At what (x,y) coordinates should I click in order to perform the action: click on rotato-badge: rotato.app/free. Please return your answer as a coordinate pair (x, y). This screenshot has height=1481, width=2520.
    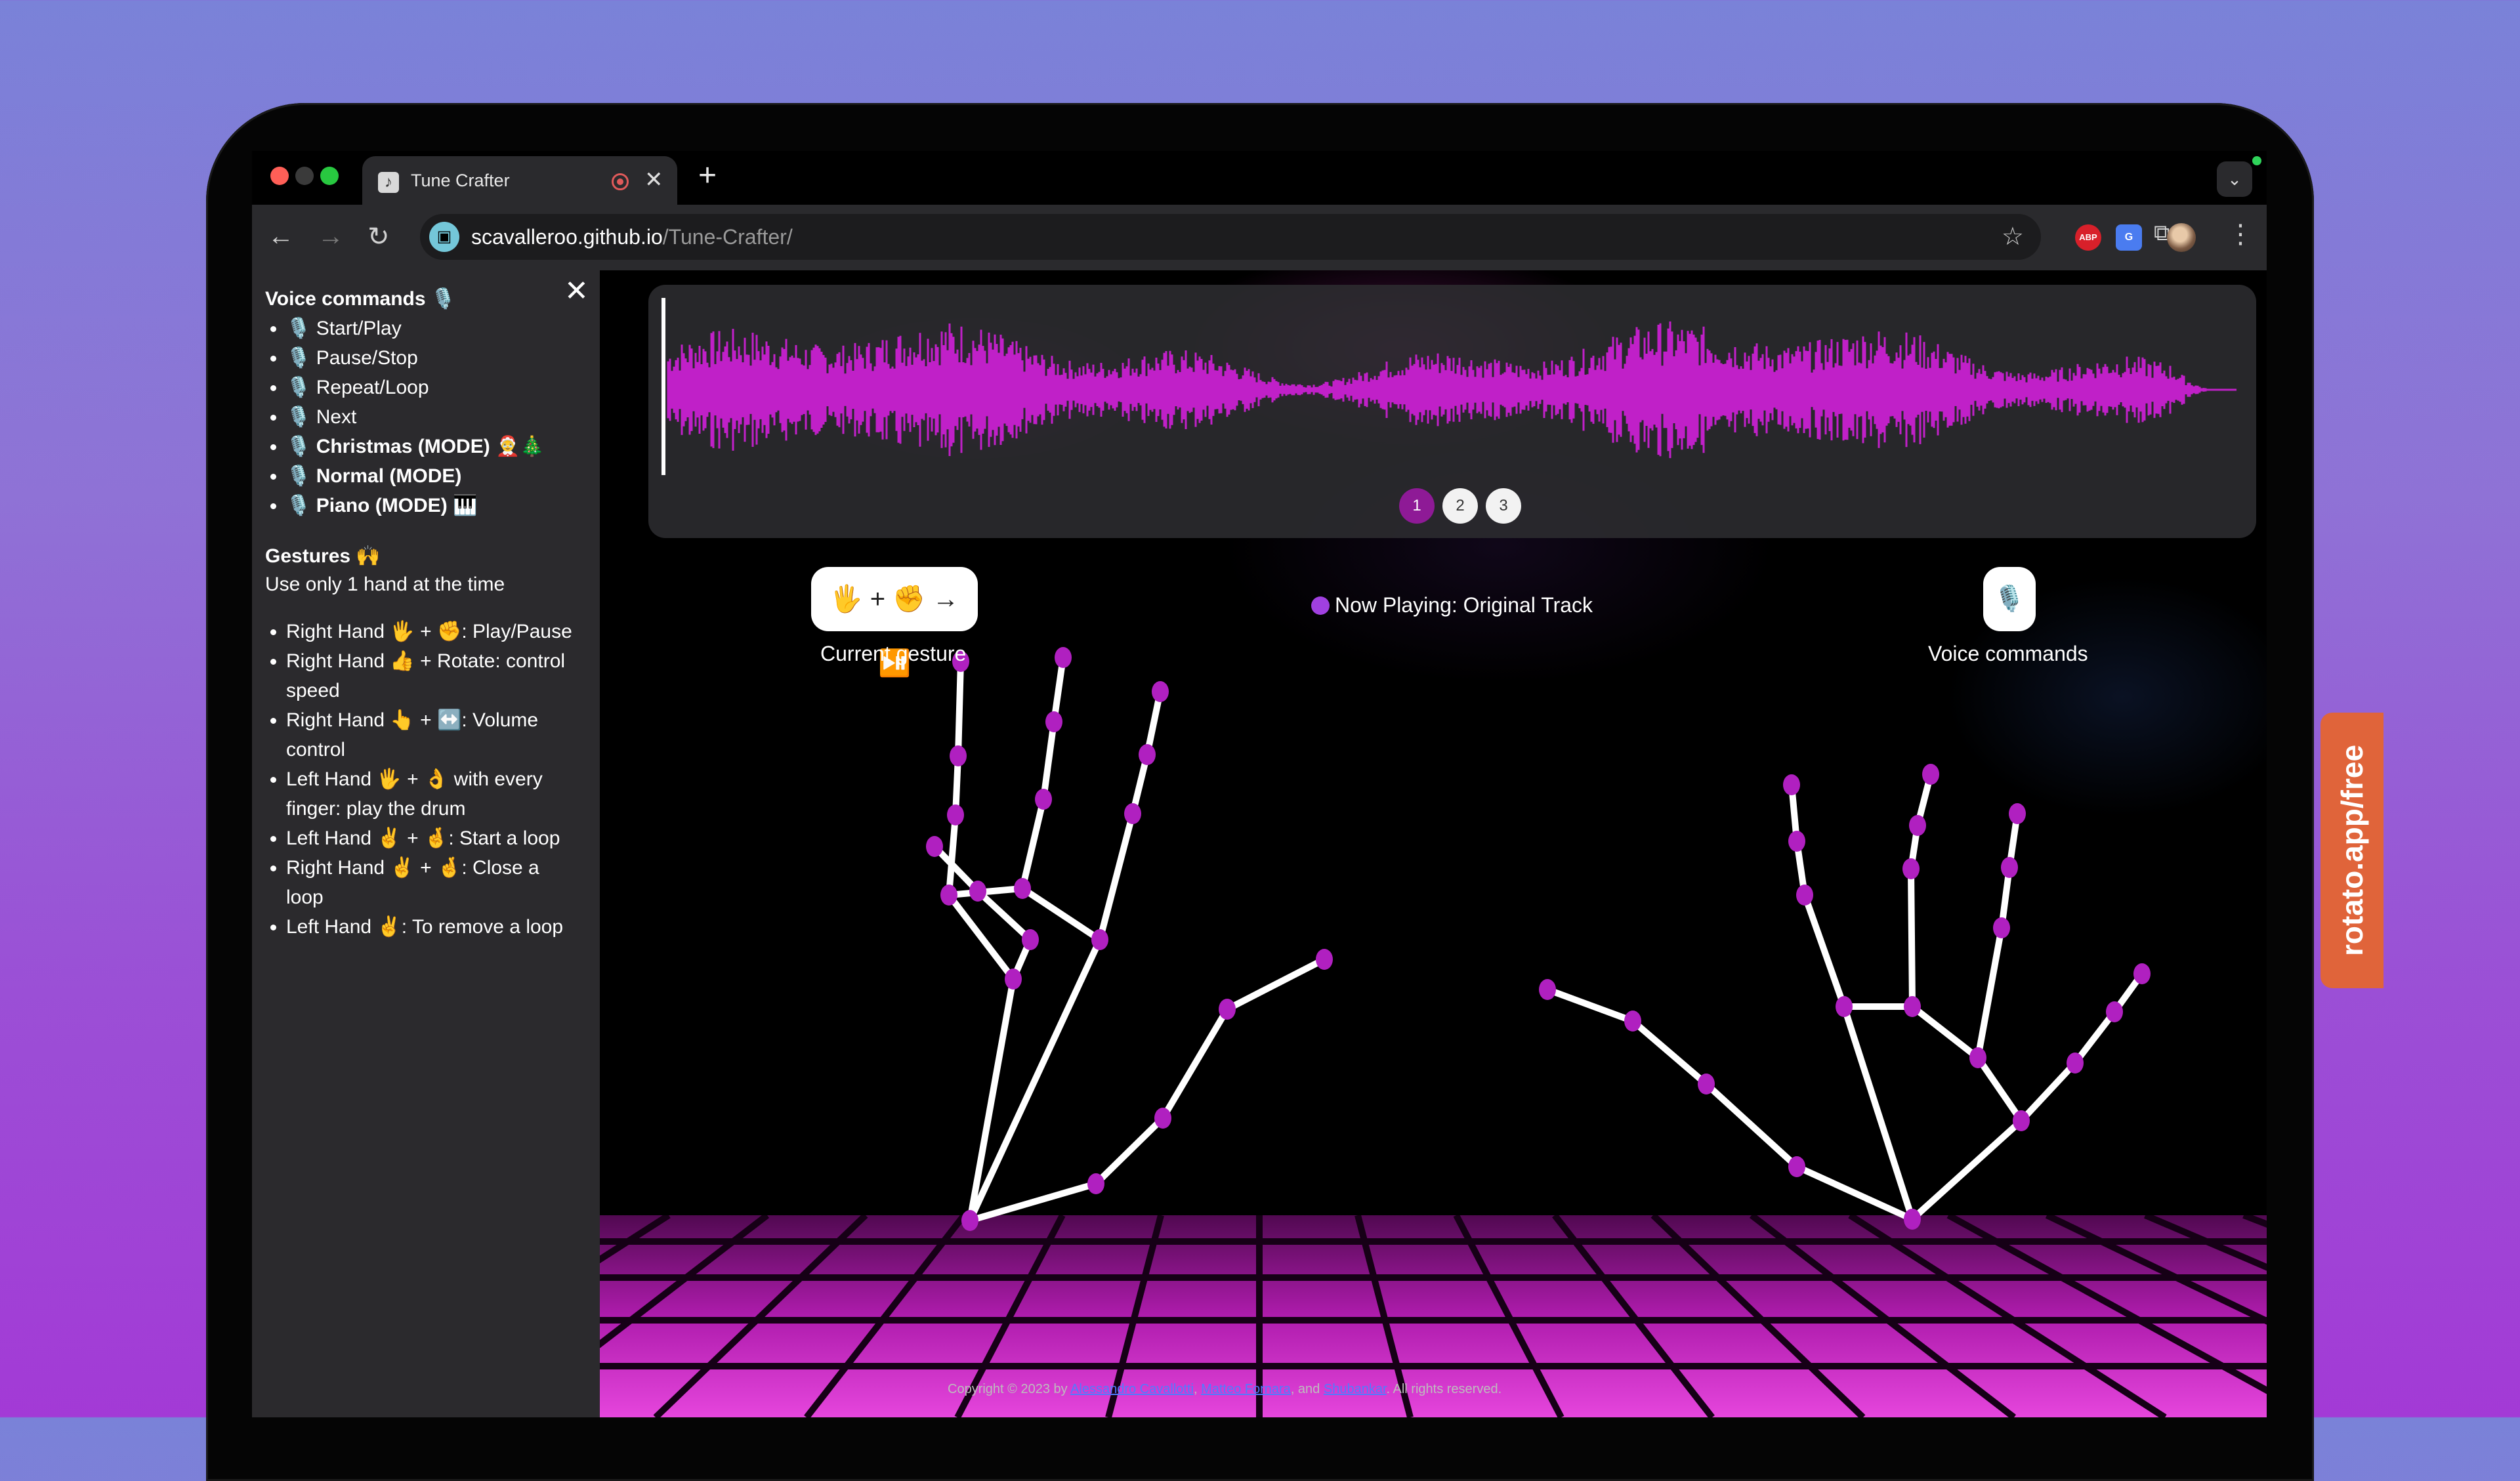
    Looking at the image, I should click on (2352, 850).